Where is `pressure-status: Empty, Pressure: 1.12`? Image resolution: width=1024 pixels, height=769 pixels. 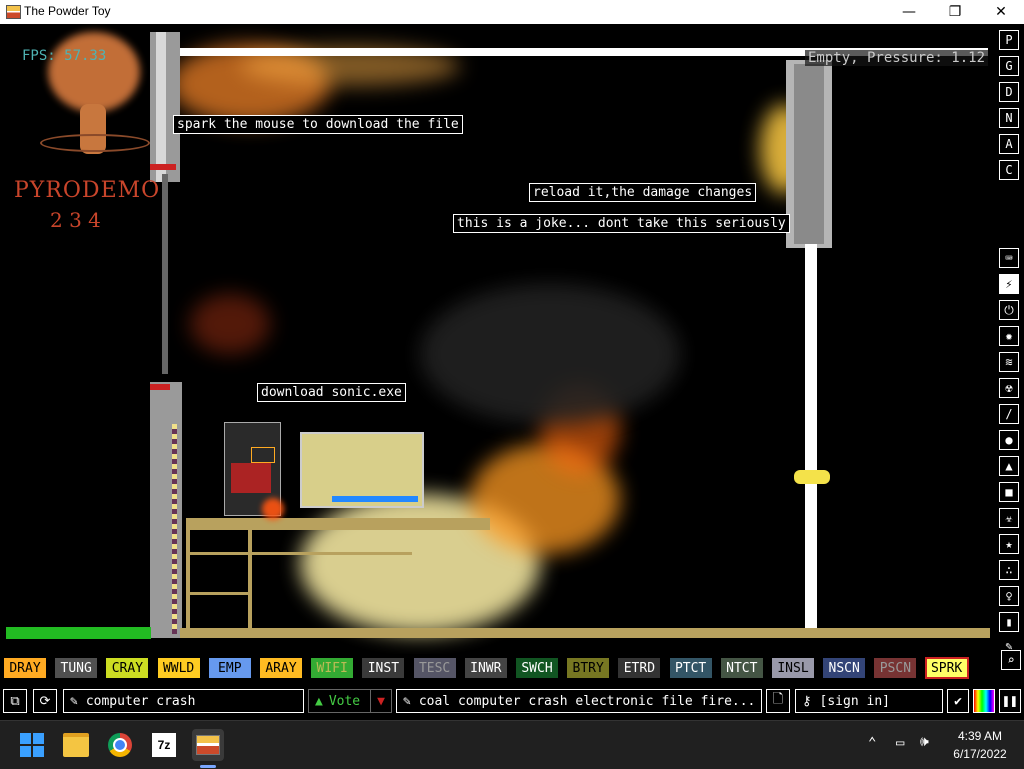
pressure-status: Empty, Pressure: 1.12 is located at coordinates (897, 58).